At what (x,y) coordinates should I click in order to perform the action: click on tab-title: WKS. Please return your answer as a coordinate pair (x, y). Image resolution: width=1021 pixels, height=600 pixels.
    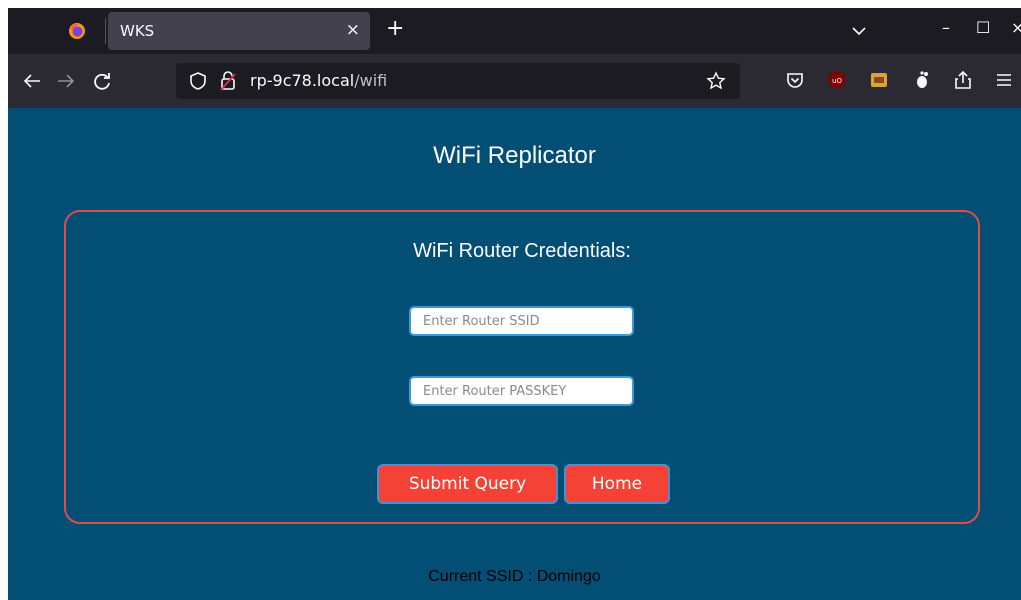
    Looking at the image, I should click on (137, 31).